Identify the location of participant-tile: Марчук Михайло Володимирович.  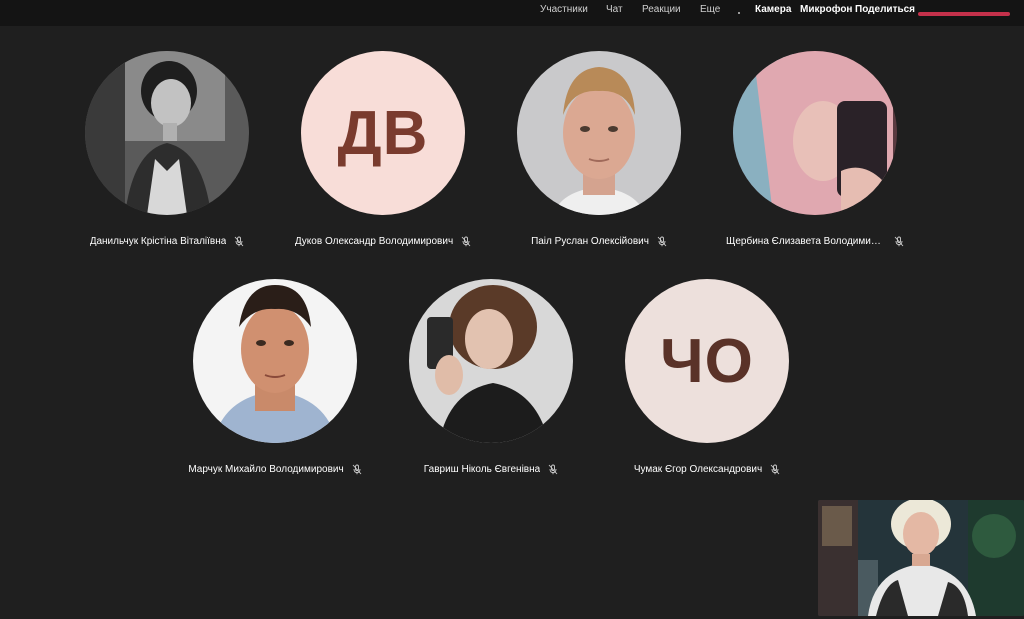
(275, 384).